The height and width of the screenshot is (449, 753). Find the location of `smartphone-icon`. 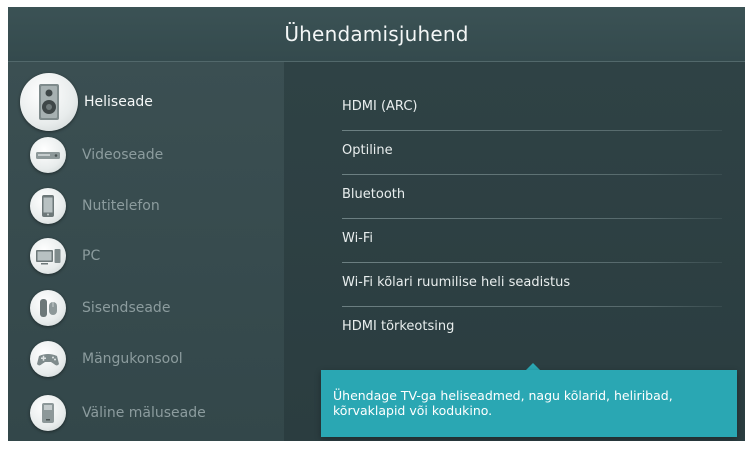

smartphone-icon is located at coordinates (48, 206).